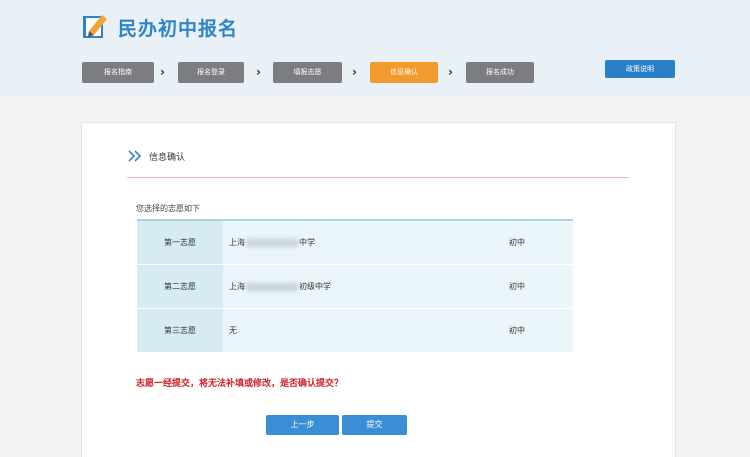  I want to click on table-row: 第三志愿 无 初中, so click(355, 330).